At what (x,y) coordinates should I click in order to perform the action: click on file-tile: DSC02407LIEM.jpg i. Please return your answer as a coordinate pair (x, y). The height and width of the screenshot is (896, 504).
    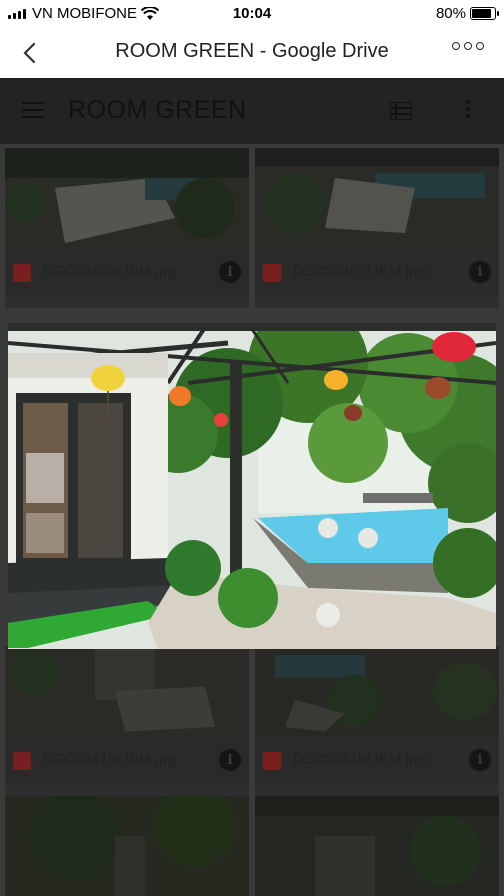
    Looking at the image, I should click on (377, 228).